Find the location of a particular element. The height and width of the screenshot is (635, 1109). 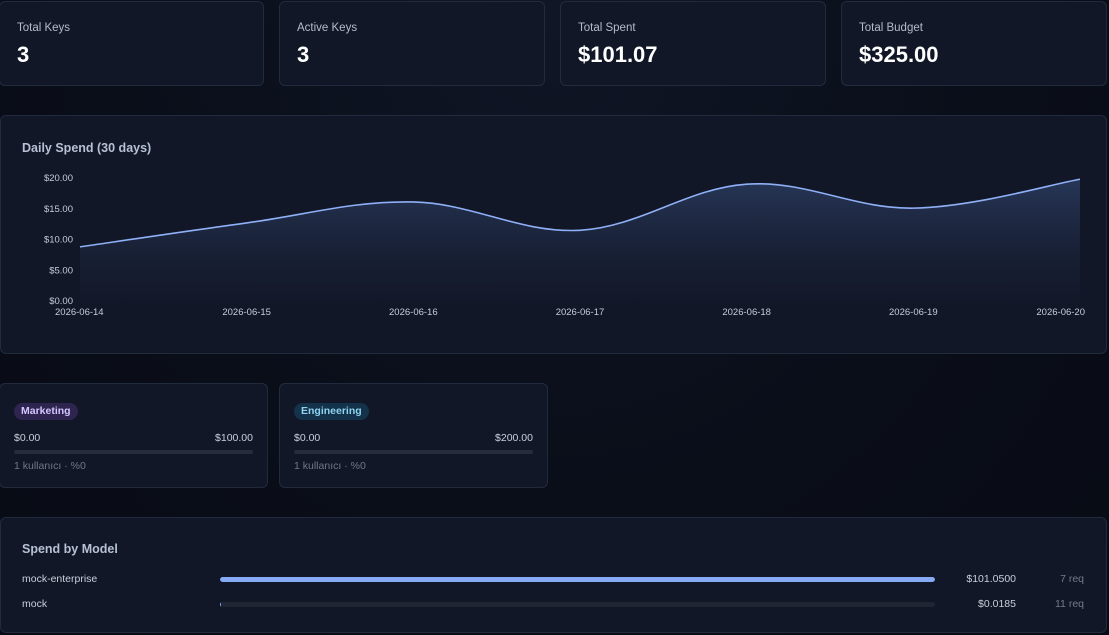

stat-value: $325.00 is located at coordinates (899, 54).